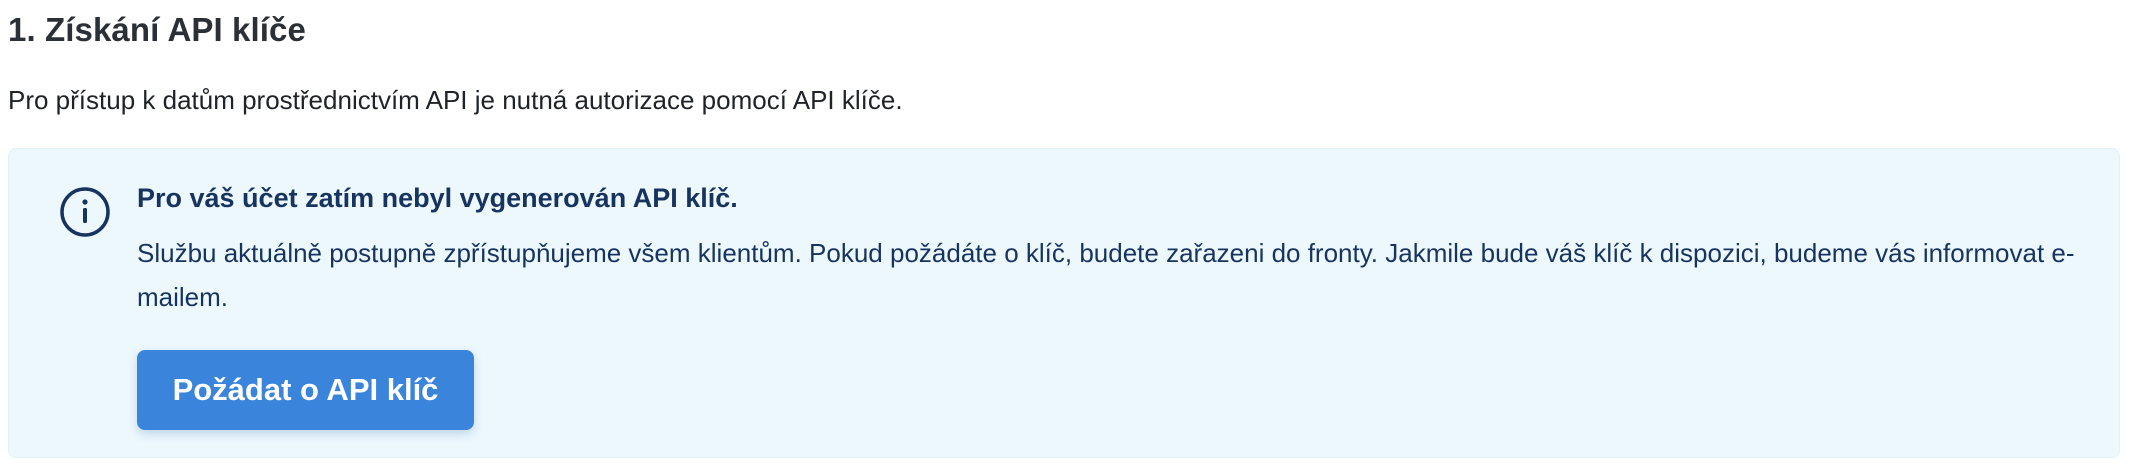 Image resolution: width=2132 pixels, height=472 pixels. What do you see at coordinates (85, 212) in the screenshot?
I see `info-icon` at bounding box center [85, 212].